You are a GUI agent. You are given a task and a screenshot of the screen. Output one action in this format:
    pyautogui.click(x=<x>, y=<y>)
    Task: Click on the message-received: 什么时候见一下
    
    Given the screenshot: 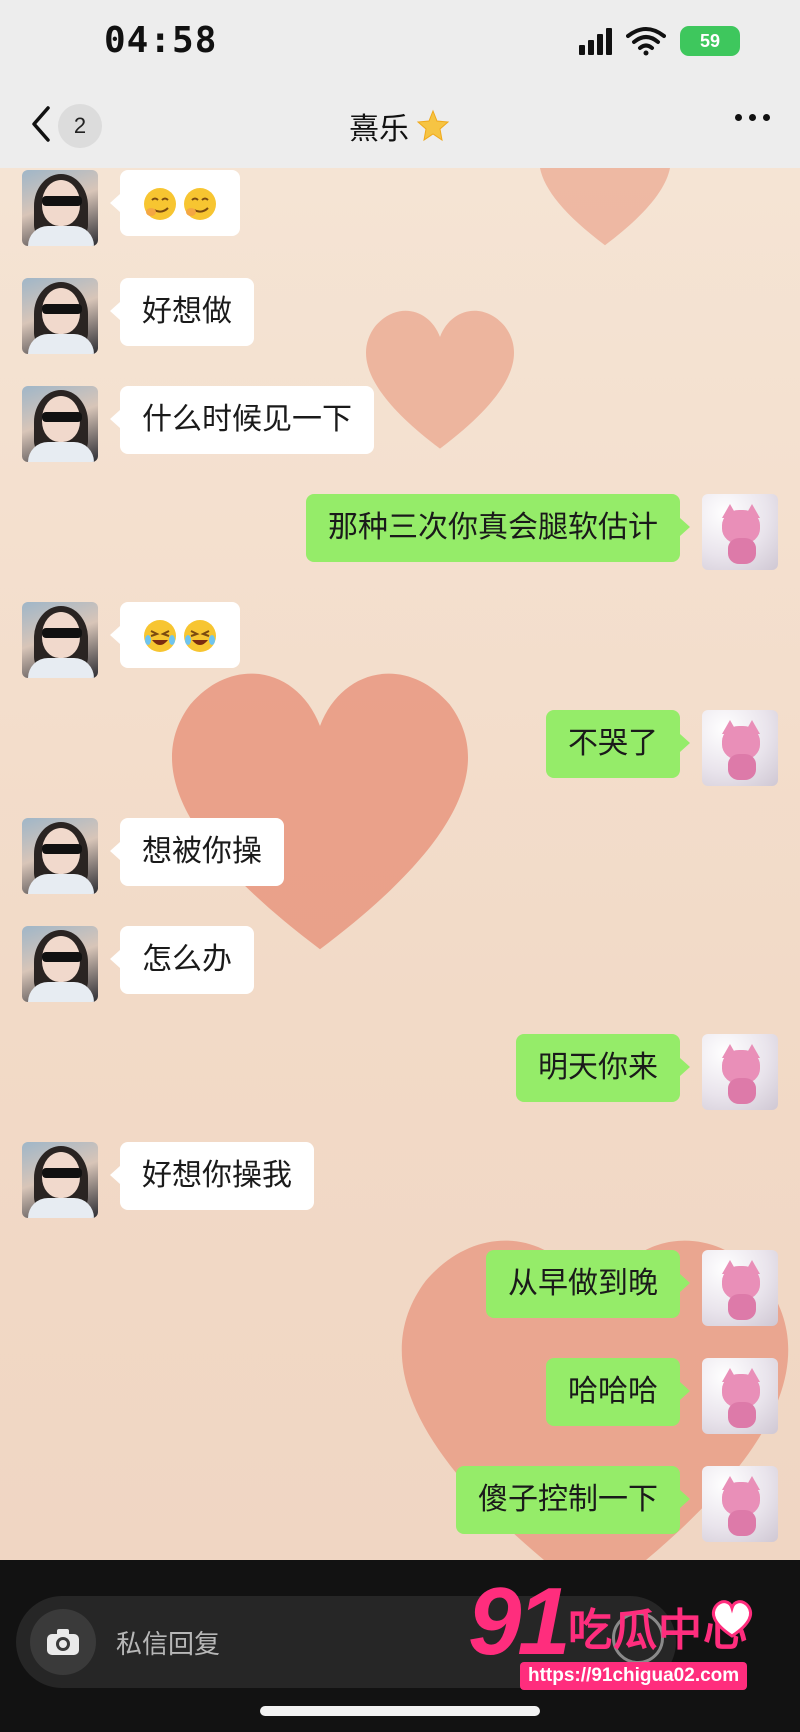 What is the action you would take?
    pyautogui.click(x=198, y=424)
    